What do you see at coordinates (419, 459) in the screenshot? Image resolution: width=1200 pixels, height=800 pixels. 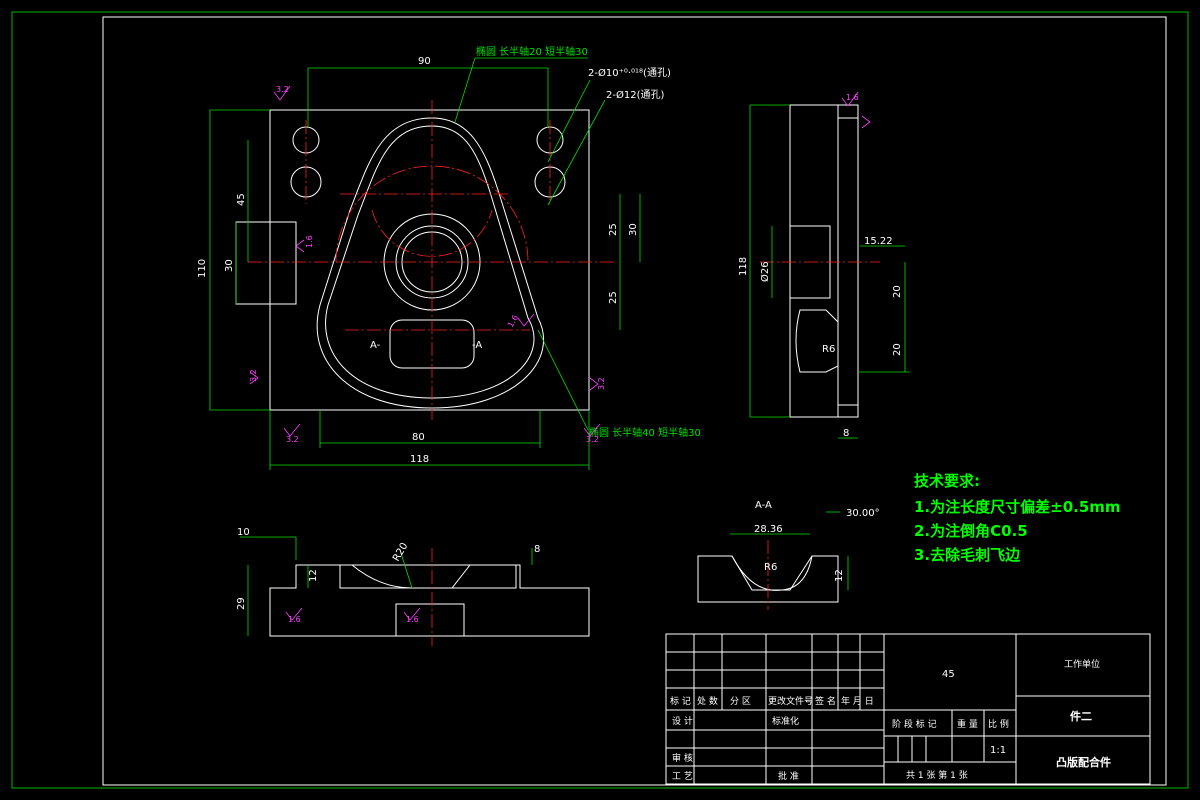 I see `dim-118: 118` at bounding box center [419, 459].